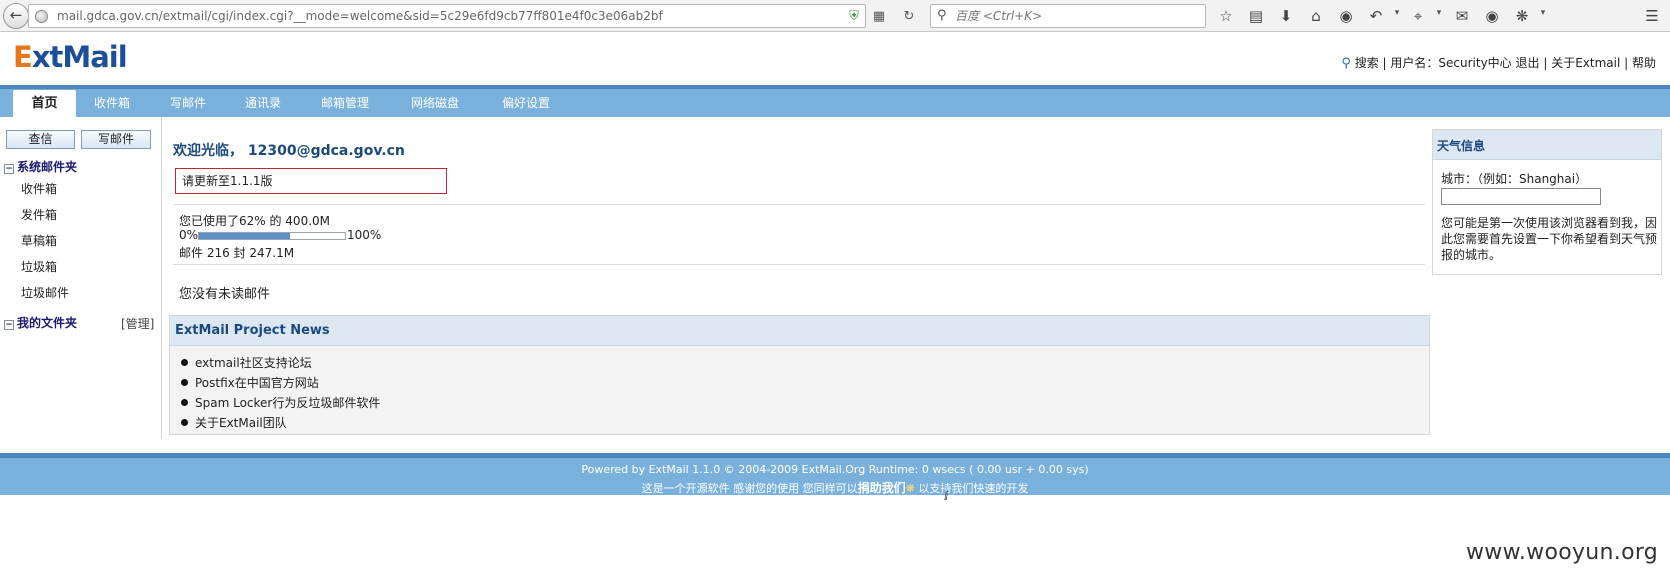  Describe the element at coordinates (1286, 16) in the screenshot. I see `download-icon: ⬇` at that location.